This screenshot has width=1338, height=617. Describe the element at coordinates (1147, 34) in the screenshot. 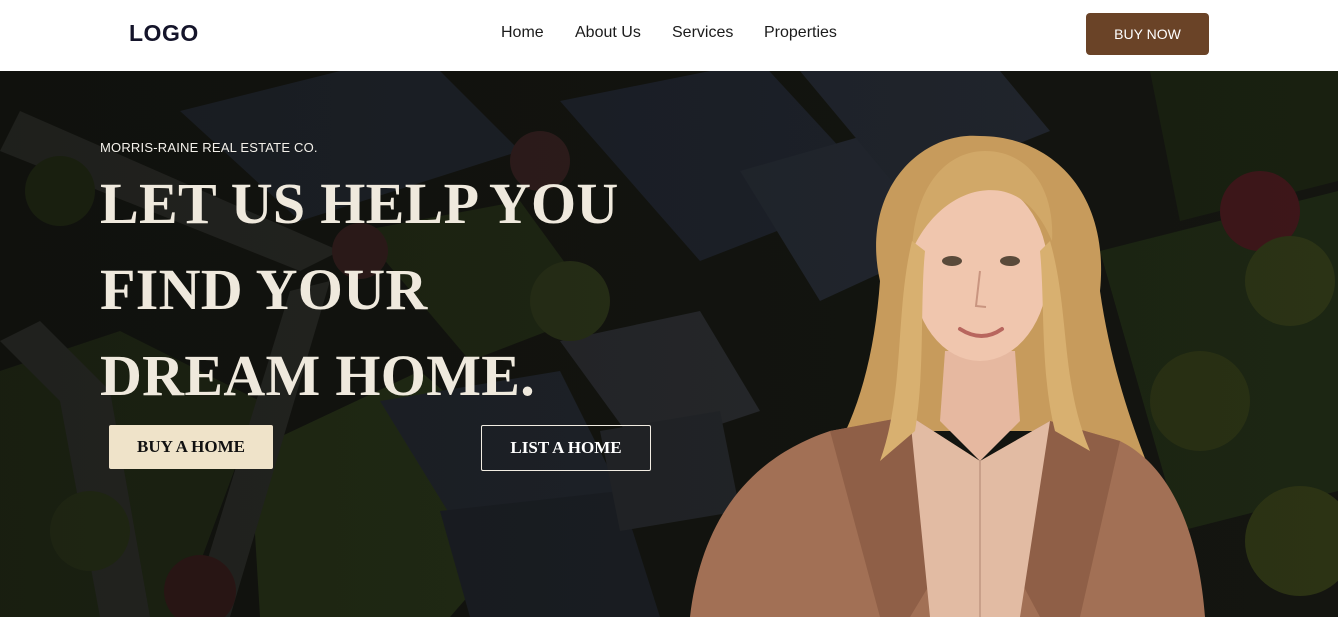

I see `buy-now-button: BUY NOW` at that location.